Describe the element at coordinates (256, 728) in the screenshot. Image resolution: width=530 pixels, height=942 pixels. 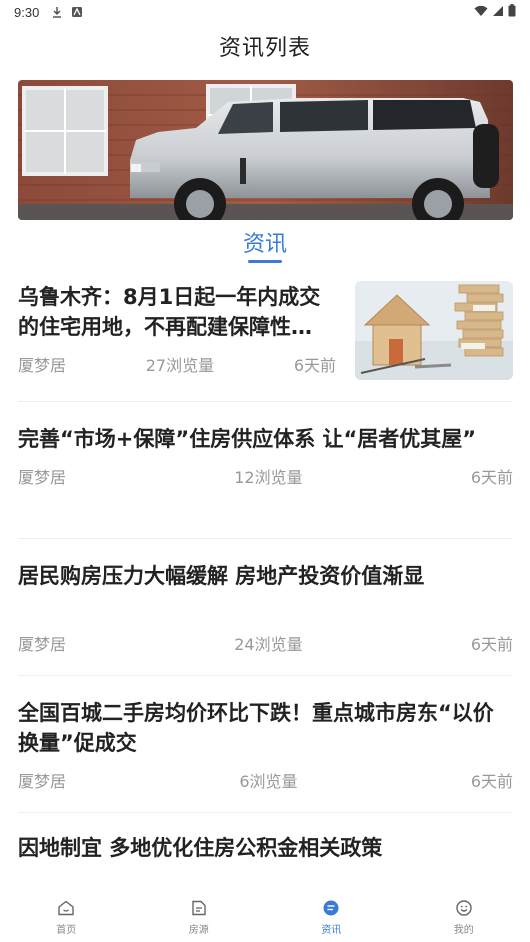
I see `news-title: 全国百城二手房均价环比下跌！重点城市房东“以价换量”促成交` at that location.